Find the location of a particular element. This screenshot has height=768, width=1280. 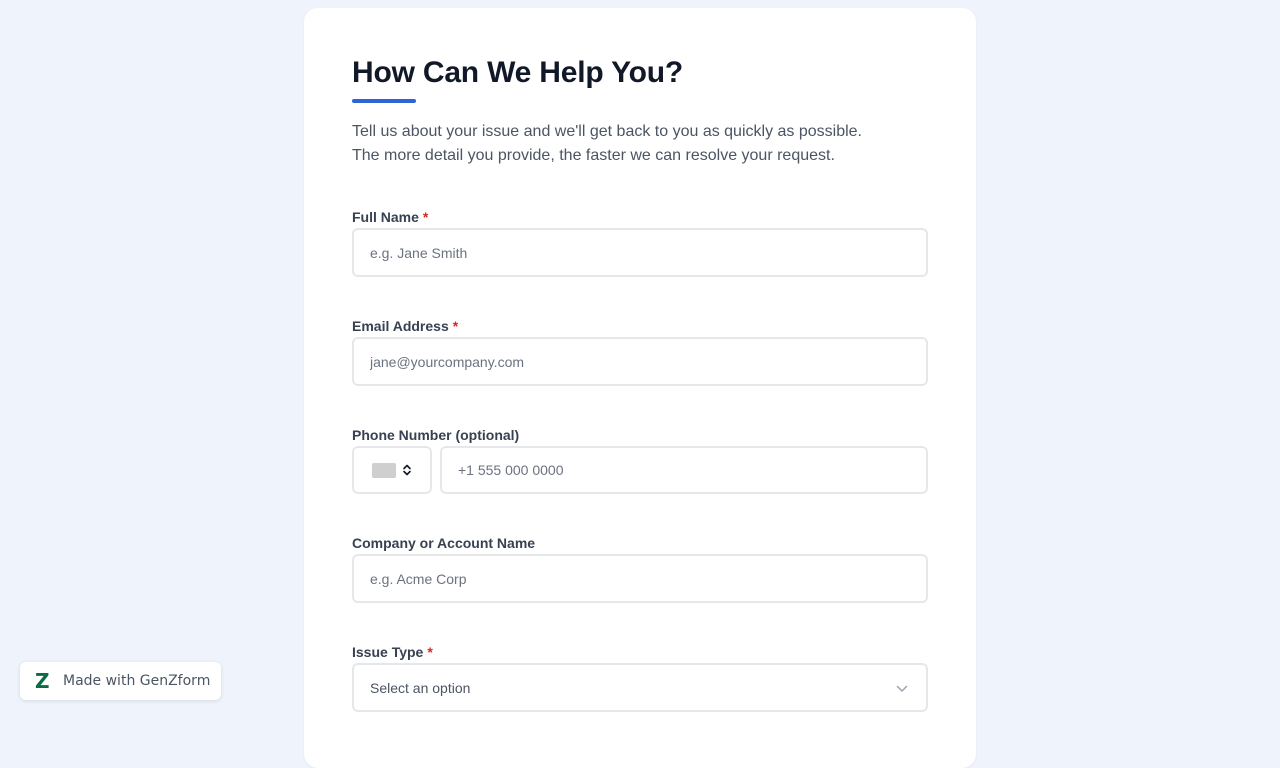

phone-input is located at coordinates (684, 470).